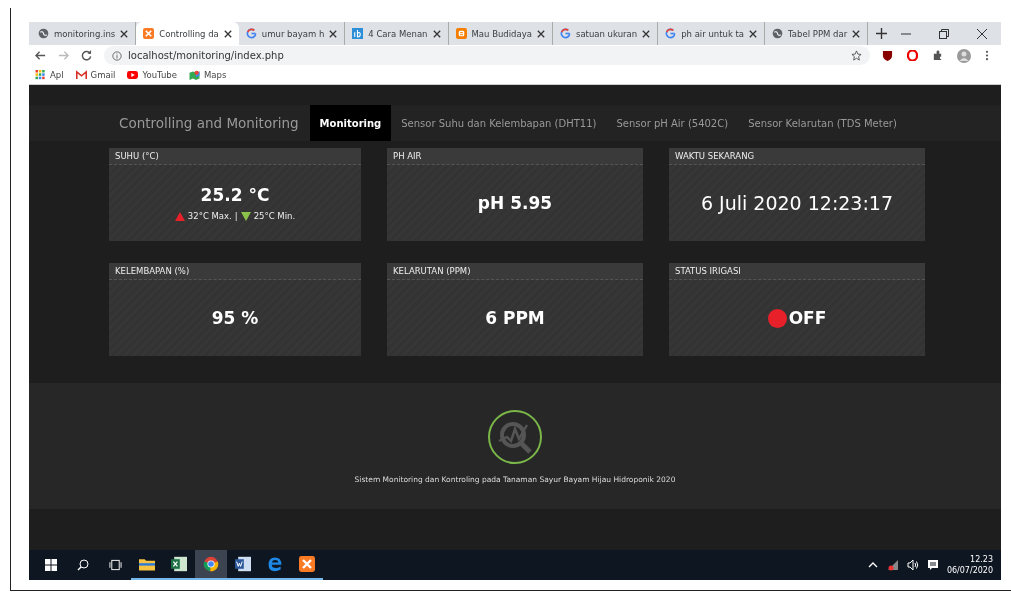 The height and width of the screenshot is (597, 1011). I want to click on new-tab-icon, so click(882, 33).